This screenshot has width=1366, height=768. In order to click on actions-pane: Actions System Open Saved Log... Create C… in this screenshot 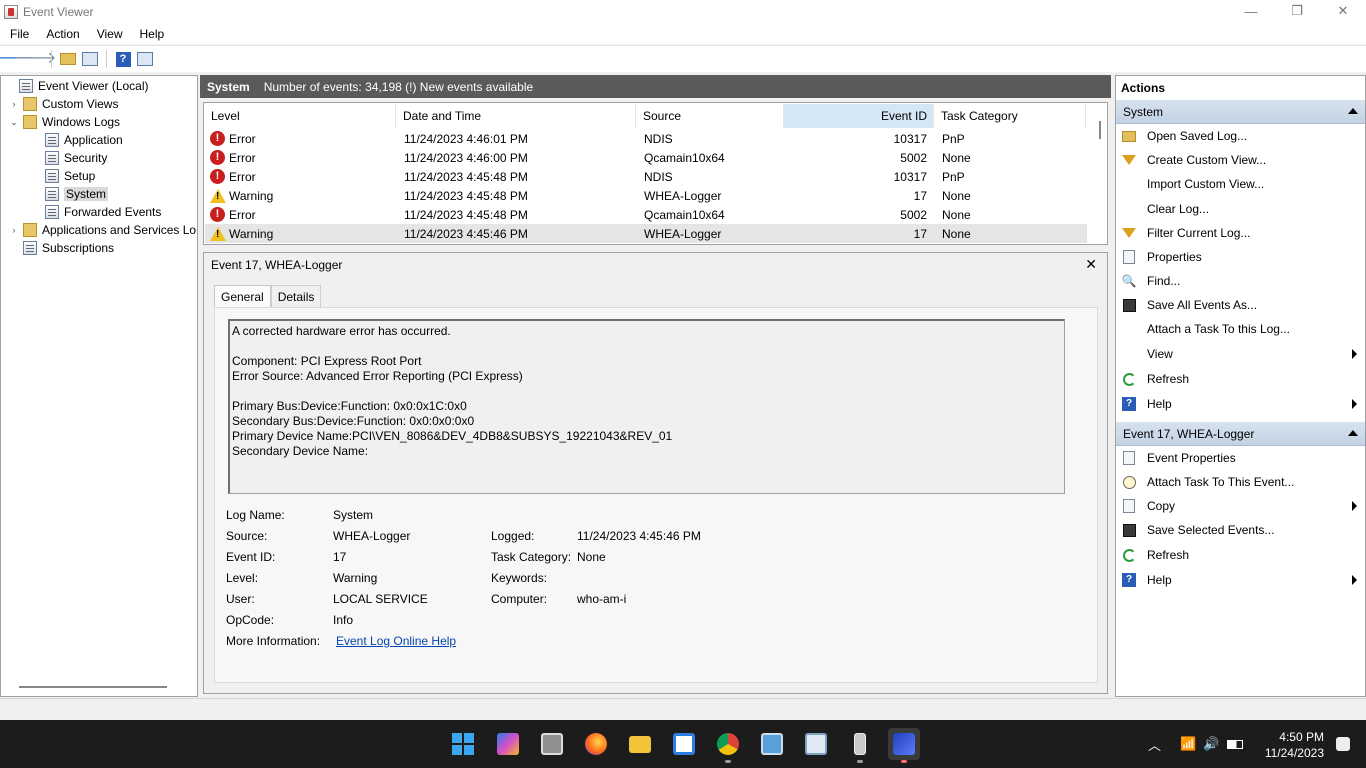, I will do `click(1240, 386)`.